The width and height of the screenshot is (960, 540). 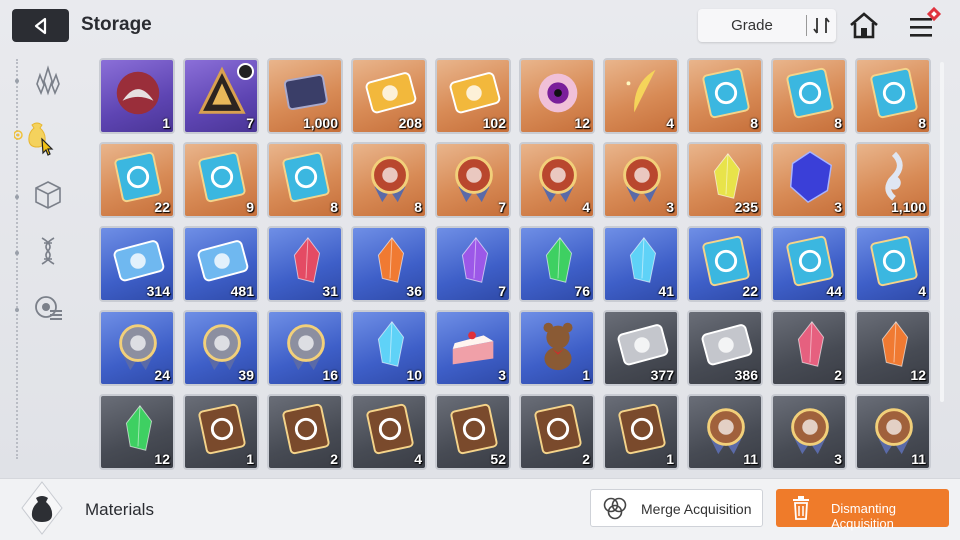 What do you see at coordinates (48, 251) in the screenshot?
I see `category-dna` at bounding box center [48, 251].